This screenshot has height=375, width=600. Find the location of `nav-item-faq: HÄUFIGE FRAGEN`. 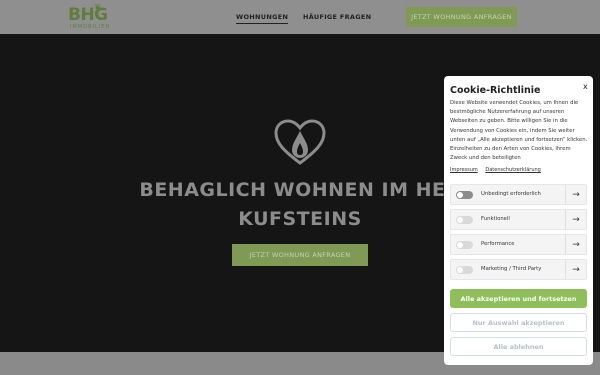

nav-item-faq: HÄUFIGE FRAGEN is located at coordinates (337, 17).